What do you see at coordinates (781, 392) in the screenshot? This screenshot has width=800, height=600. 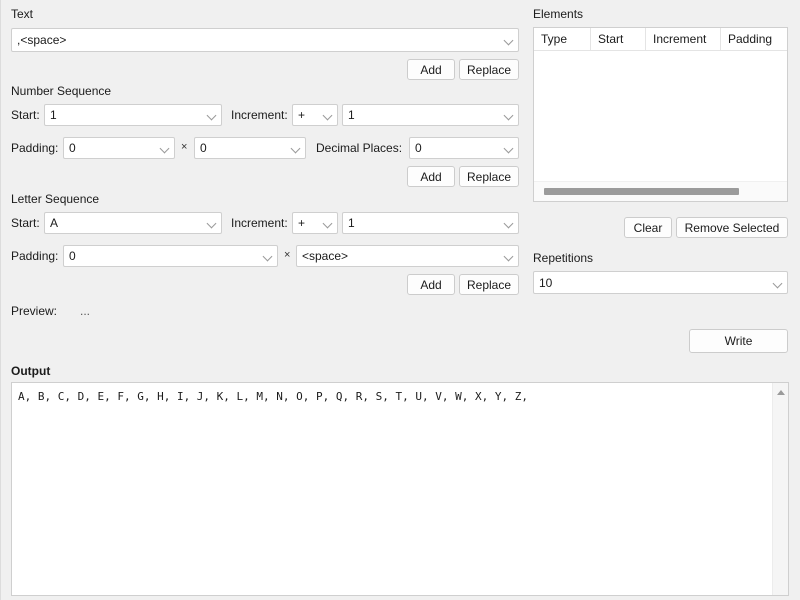 I see `scroll-up-arrow-icon` at bounding box center [781, 392].